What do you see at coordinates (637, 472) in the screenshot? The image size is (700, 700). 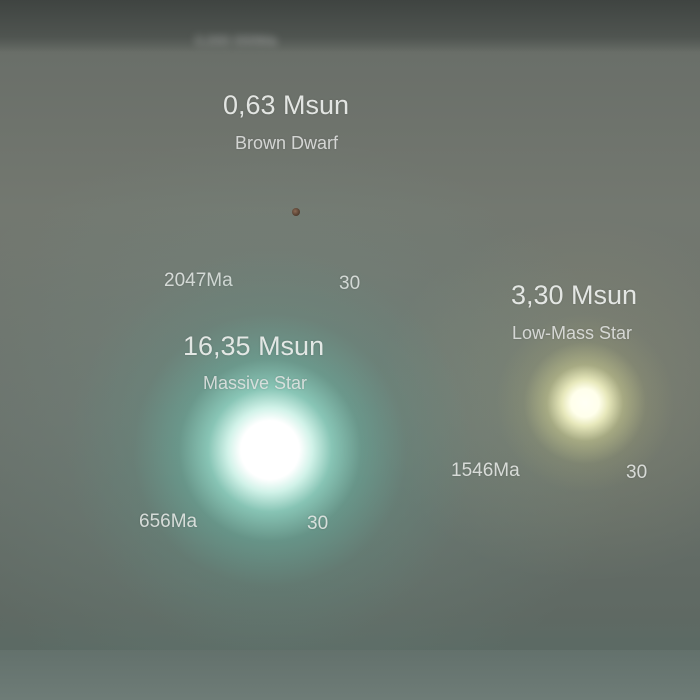 I see `low-mass-star-count-label: 30` at bounding box center [637, 472].